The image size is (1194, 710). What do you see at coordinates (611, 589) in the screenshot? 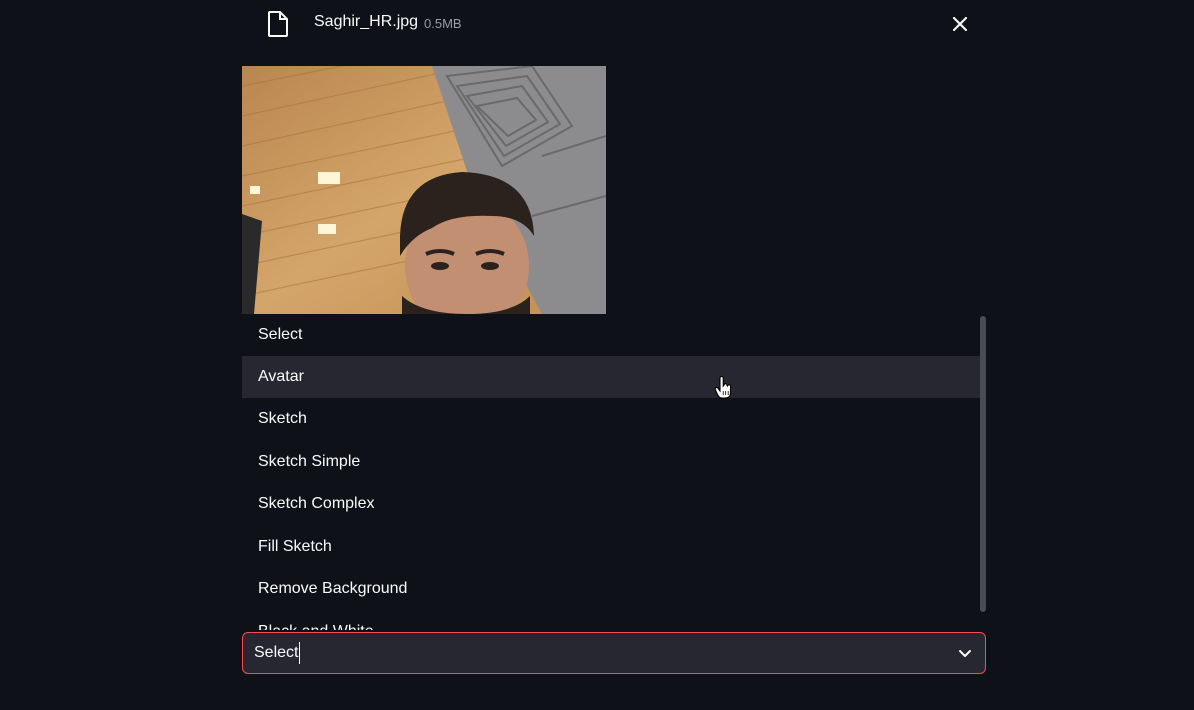
I see `option-remove-background: Remove Background` at bounding box center [611, 589].